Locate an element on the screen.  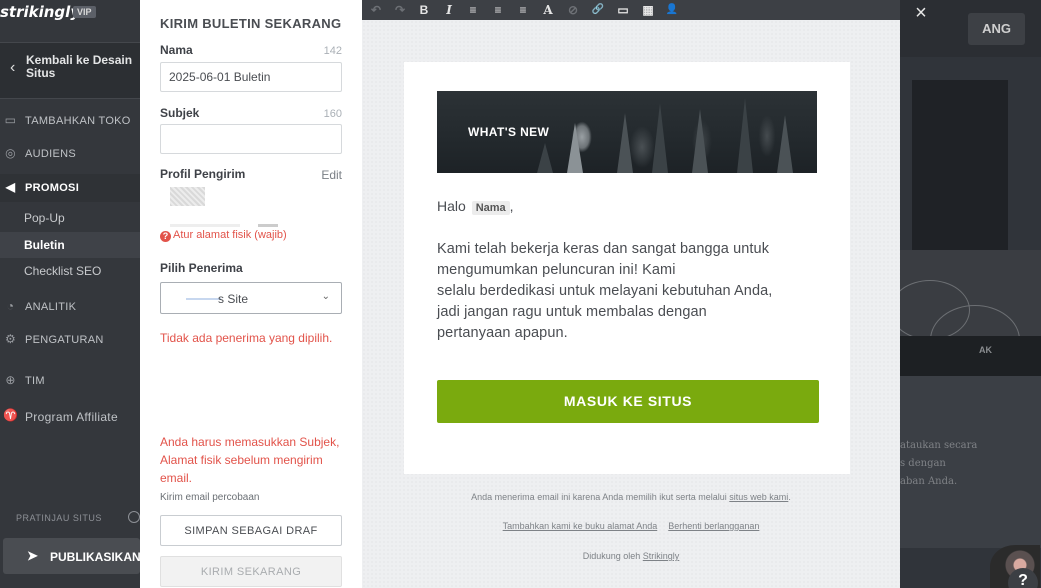
publish-label: PUBLIKASIKAN is located at coordinates (95, 557).